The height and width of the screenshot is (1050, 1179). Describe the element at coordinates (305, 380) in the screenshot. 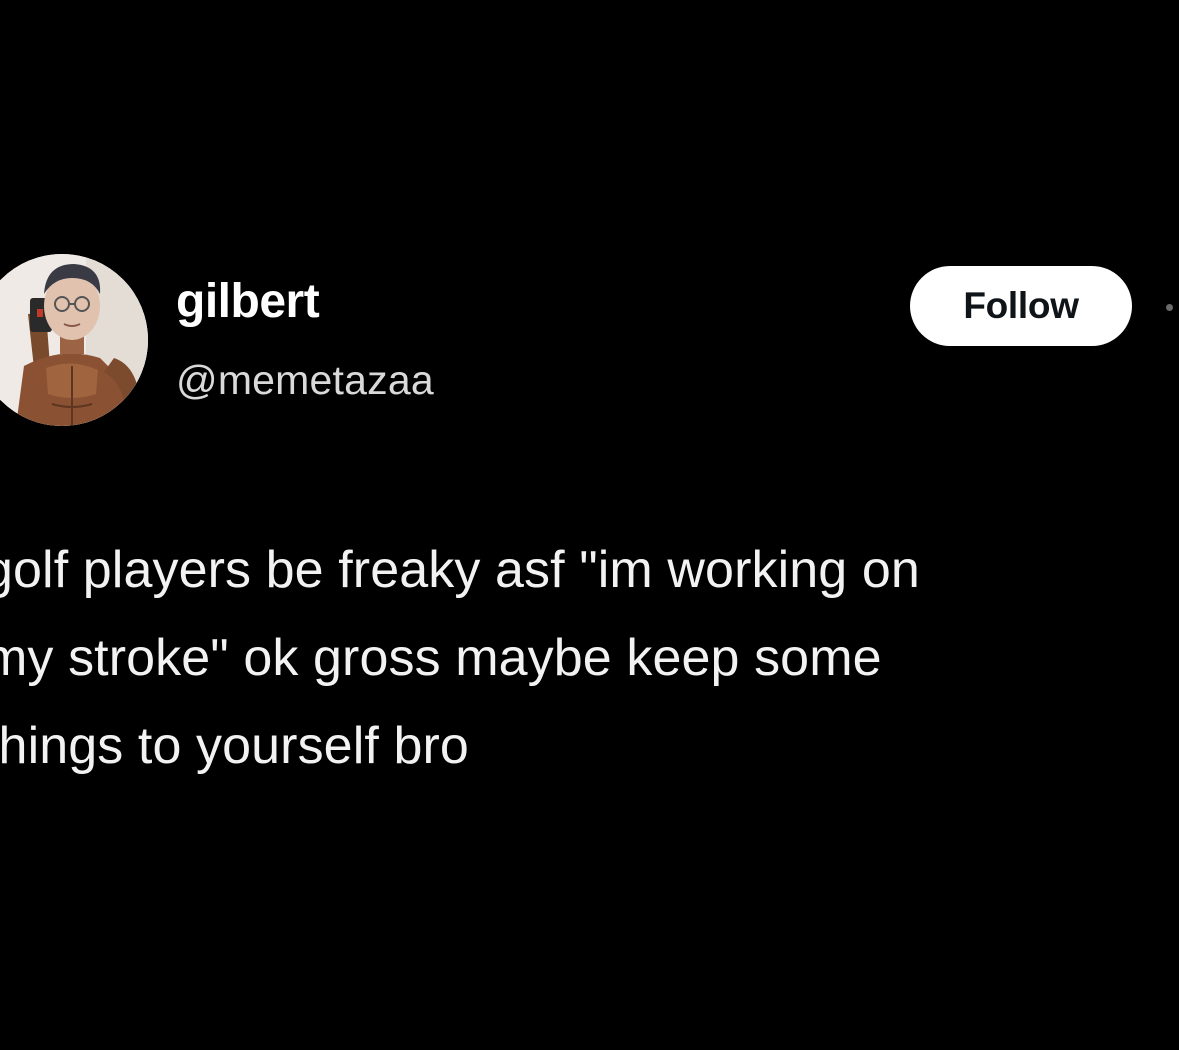

I see `author-handle: @memetazaa` at that location.